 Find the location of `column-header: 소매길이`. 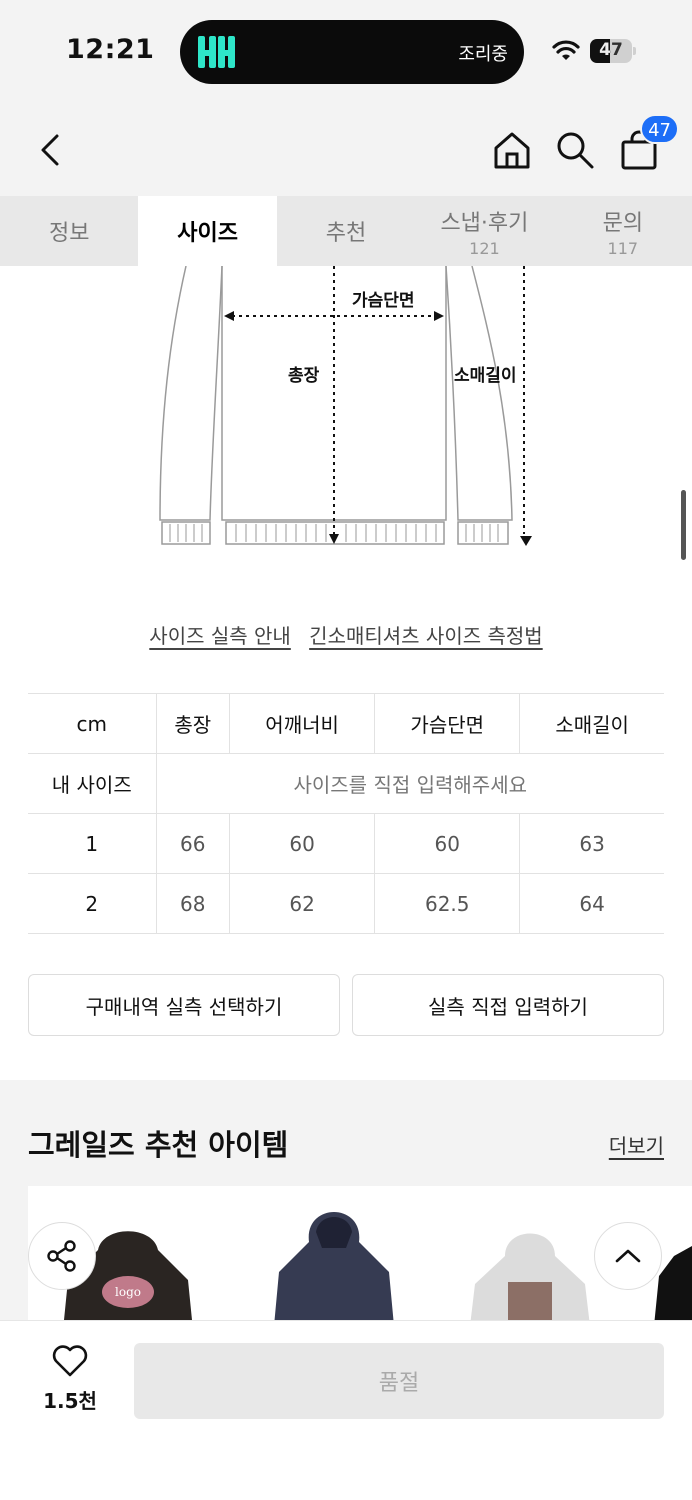

column-header: 소매길이 is located at coordinates (591, 723).